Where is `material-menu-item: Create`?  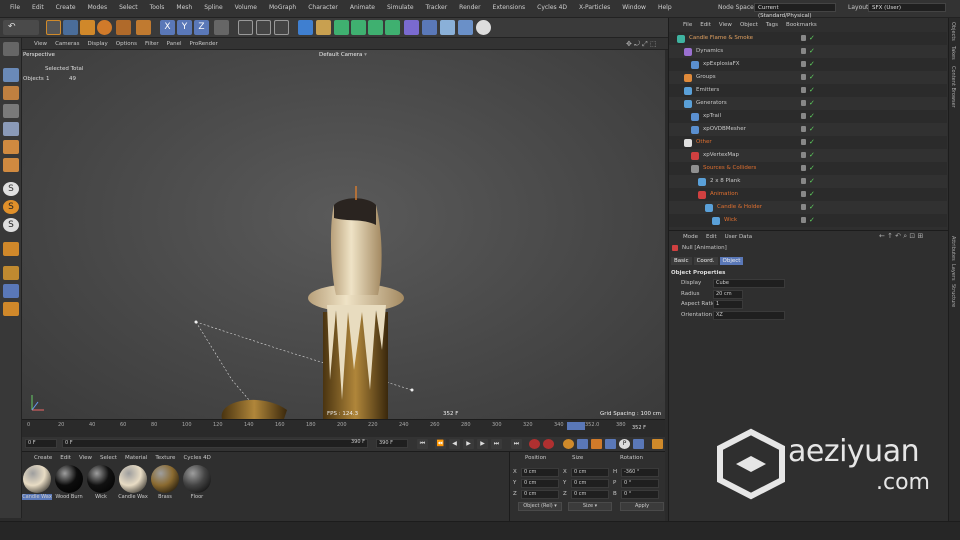
material-menu-item: Create is located at coordinates (43, 458).